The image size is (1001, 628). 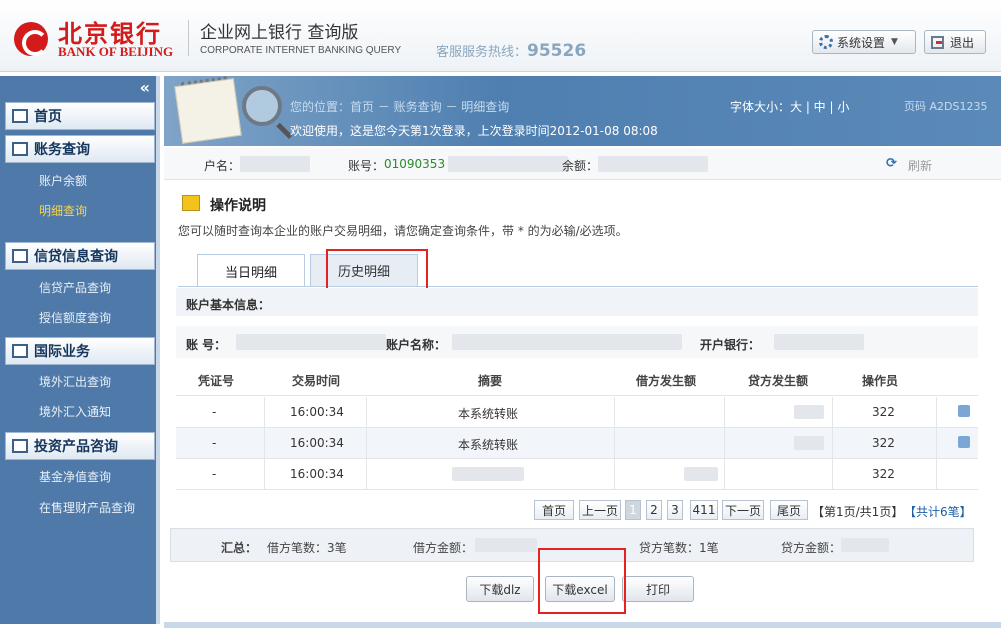 I want to click on page-code: 页码 A2DS1235, so click(x=946, y=106).